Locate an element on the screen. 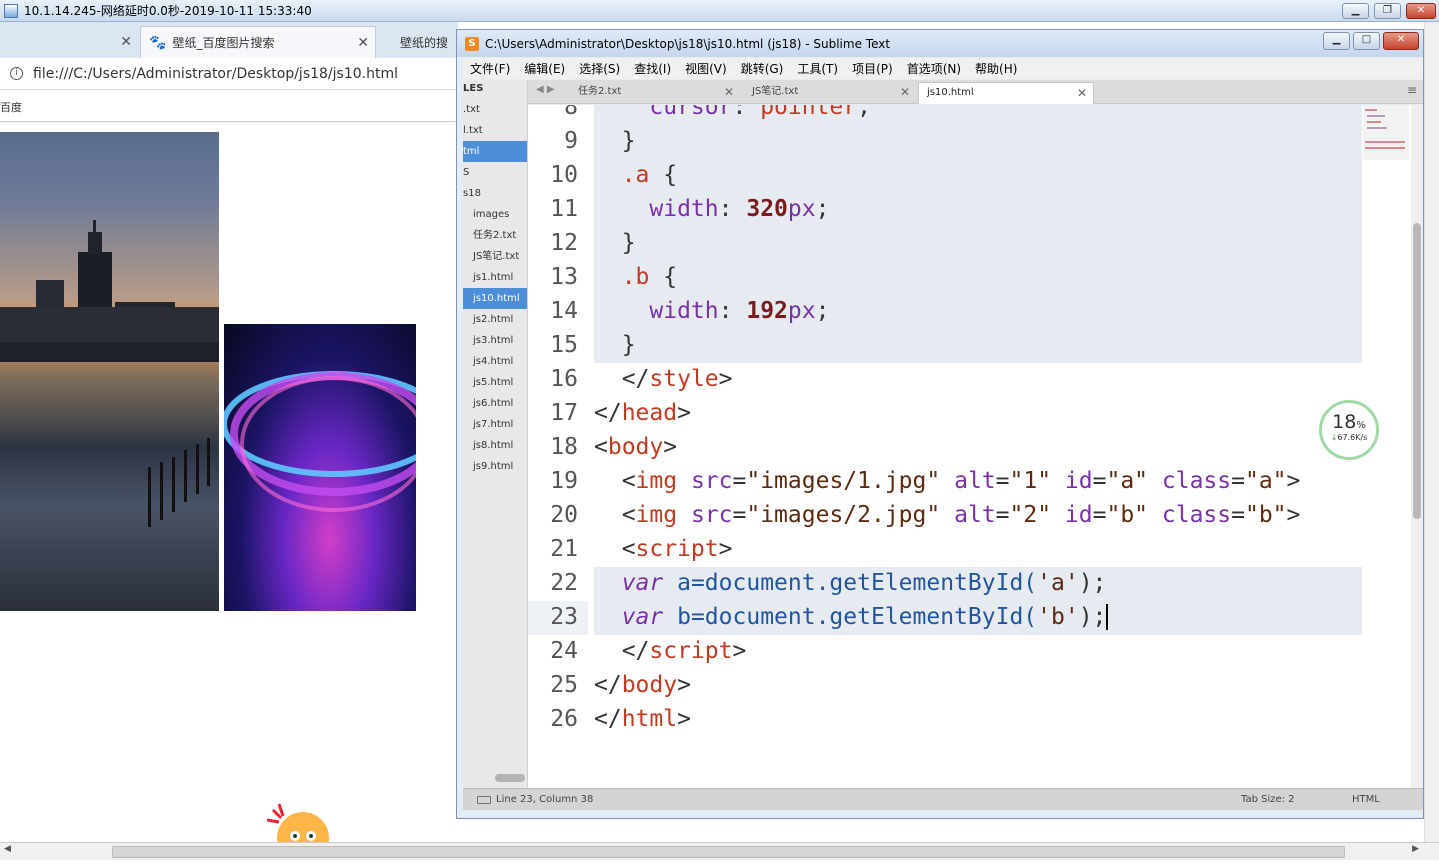  sublime-minimize-button: ▁ is located at coordinates (1336, 41).